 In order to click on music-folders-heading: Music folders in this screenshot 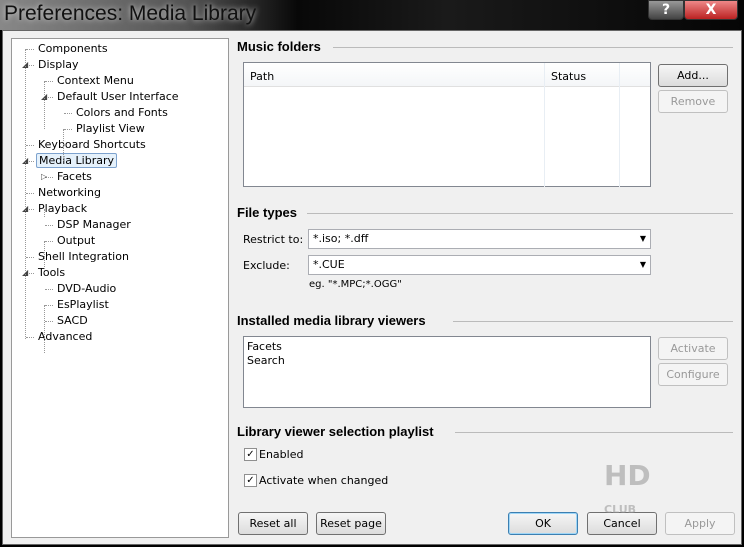, I will do `click(279, 46)`.